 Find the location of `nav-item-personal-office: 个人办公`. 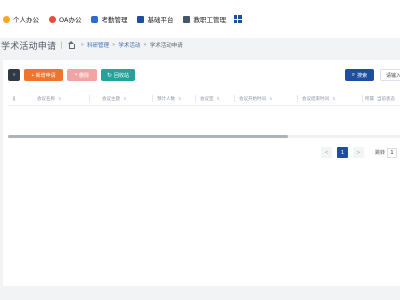

nav-item-personal-office: 个人办公 is located at coordinates (21, 19).